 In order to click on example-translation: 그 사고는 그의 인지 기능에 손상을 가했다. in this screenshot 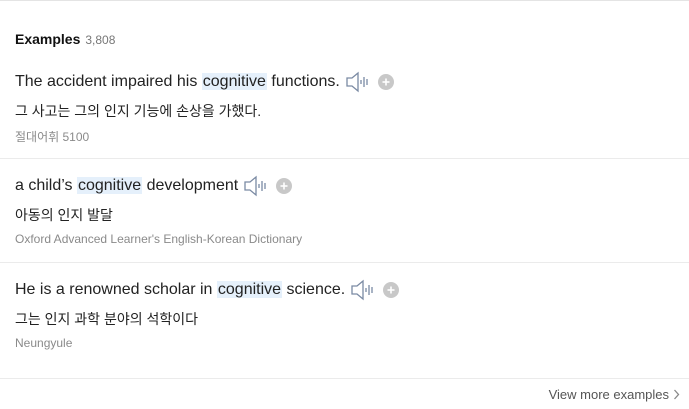, I will do `click(138, 111)`.